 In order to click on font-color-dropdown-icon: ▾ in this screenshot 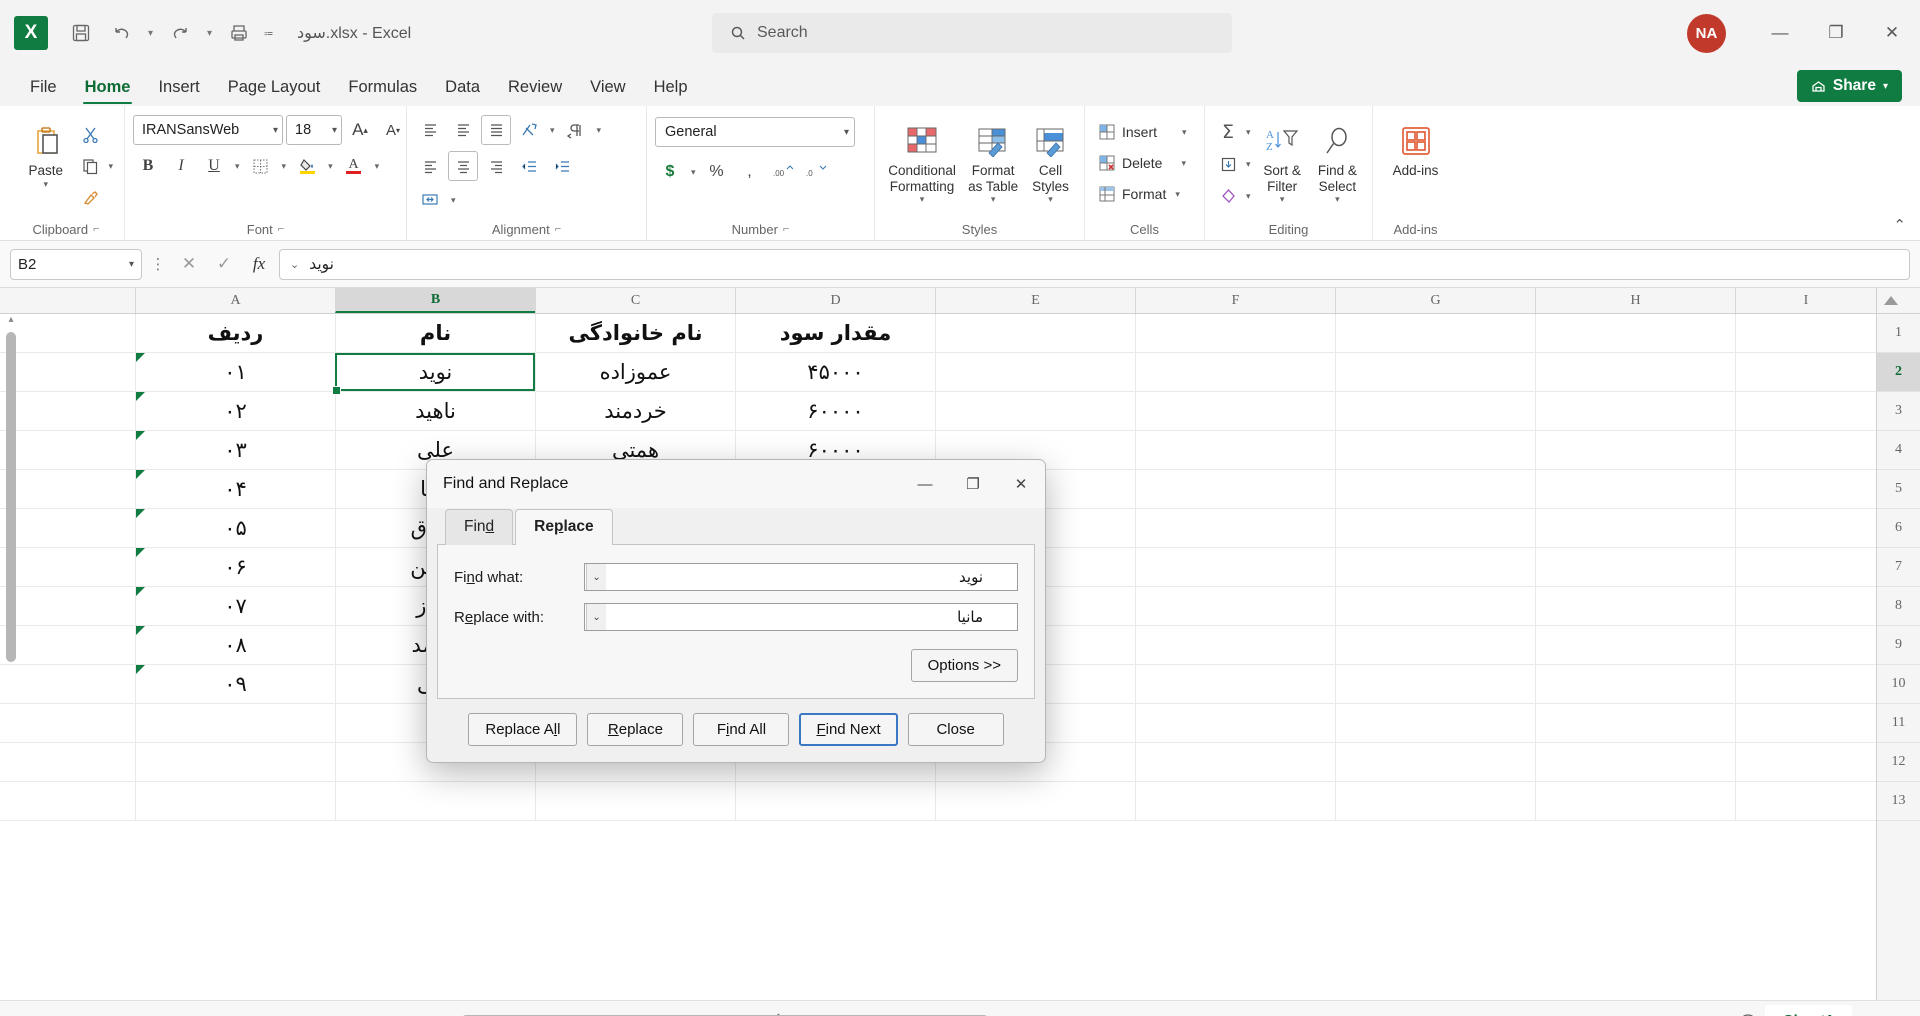, I will do `click(377, 166)`.